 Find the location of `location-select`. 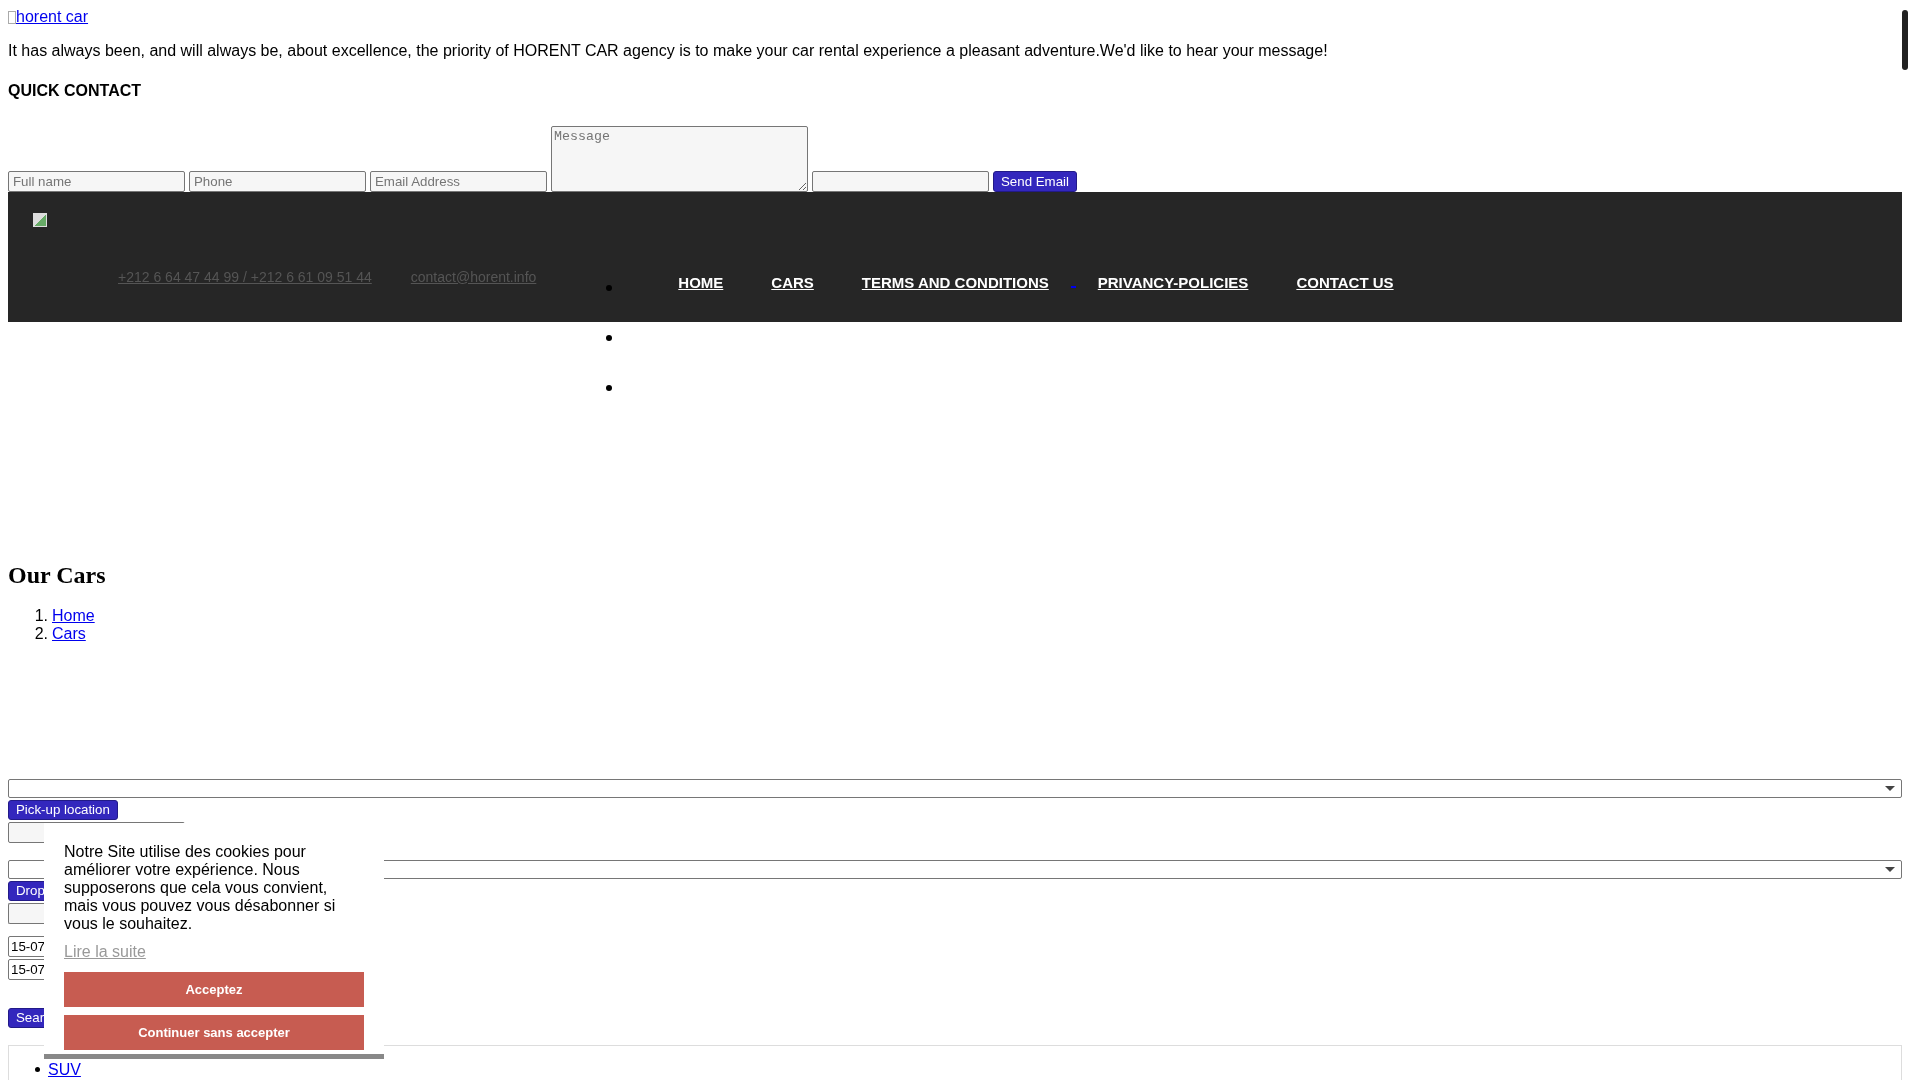

location-select is located at coordinates (955, 788).